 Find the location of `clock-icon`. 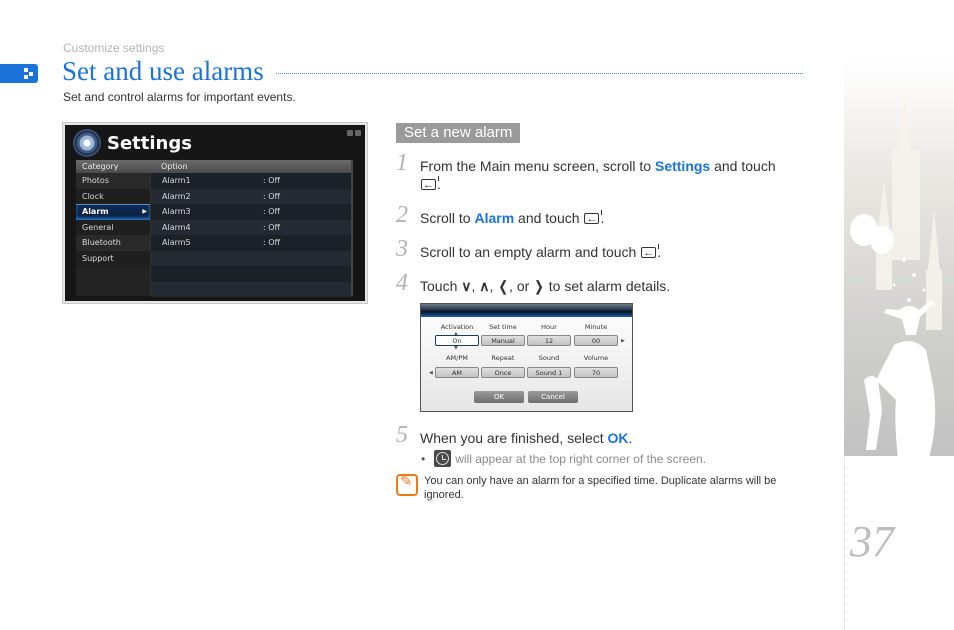

clock-icon is located at coordinates (443, 458).